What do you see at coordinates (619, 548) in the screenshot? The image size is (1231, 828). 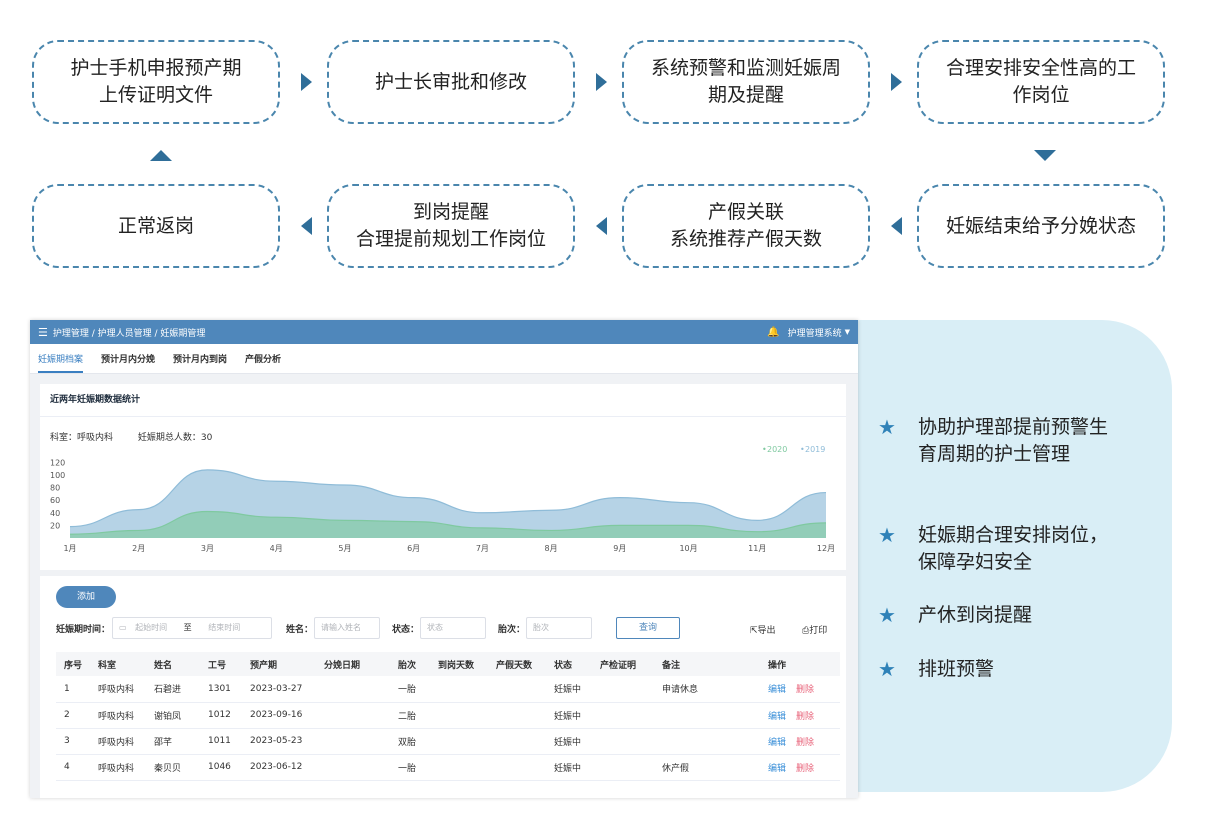 I see `x-tick-label: 9月` at bounding box center [619, 548].